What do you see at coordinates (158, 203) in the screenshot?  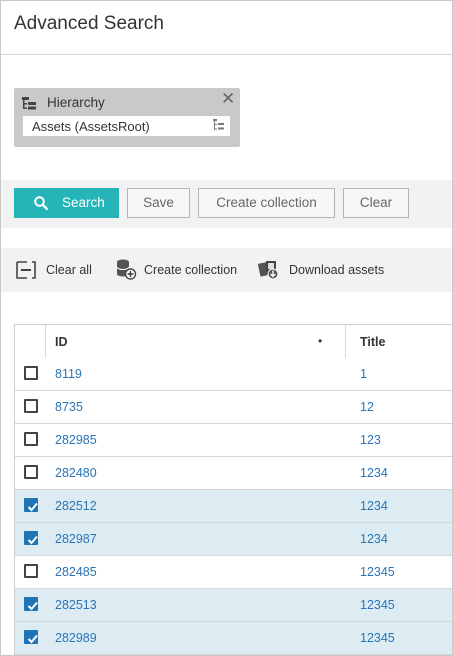 I see `save-button: Save` at bounding box center [158, 203].